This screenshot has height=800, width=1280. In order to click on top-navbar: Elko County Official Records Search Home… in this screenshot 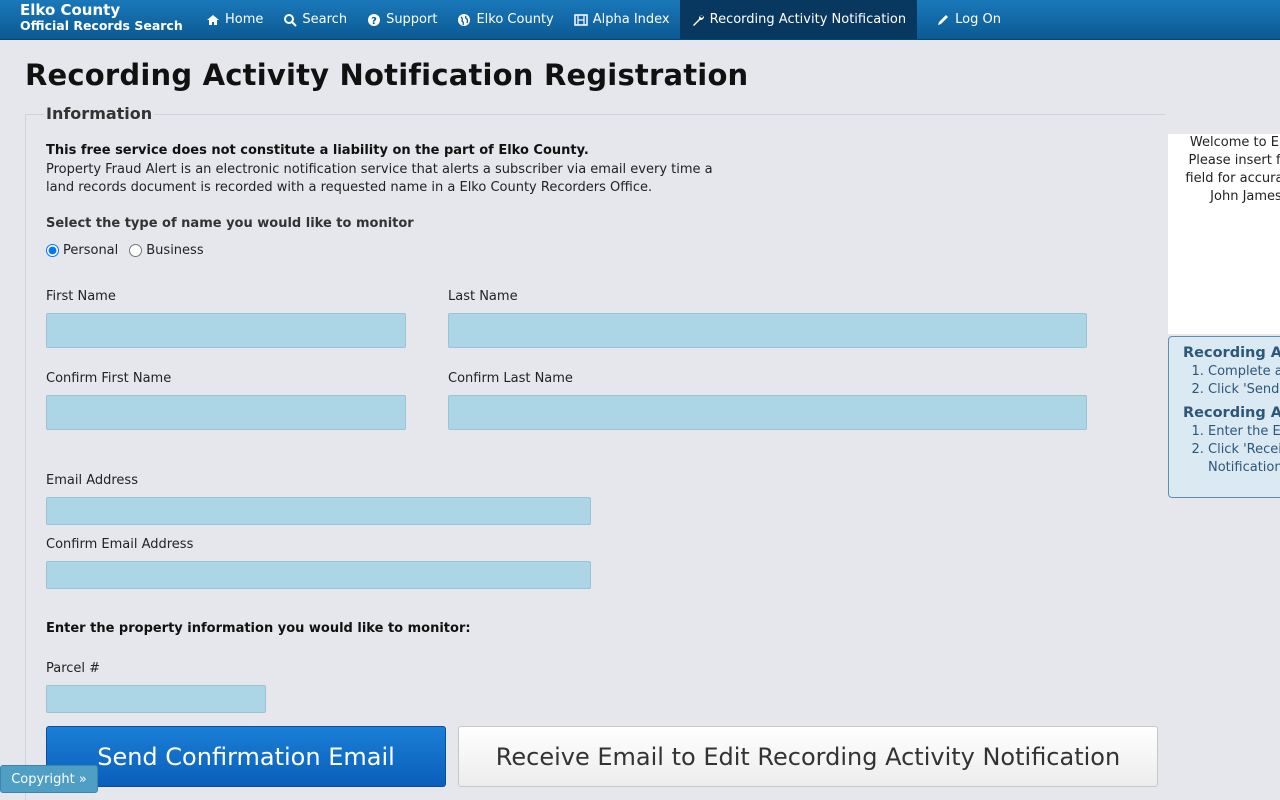, I will do `click(640, 20)`.